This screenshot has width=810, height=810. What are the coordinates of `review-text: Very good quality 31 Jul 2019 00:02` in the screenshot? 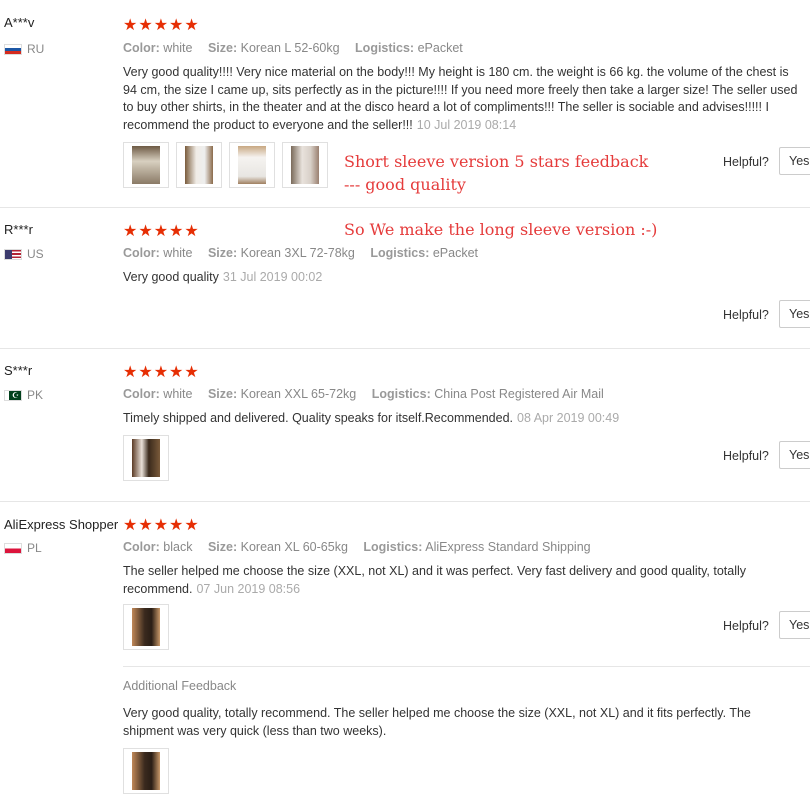 It's located at (463, 278).